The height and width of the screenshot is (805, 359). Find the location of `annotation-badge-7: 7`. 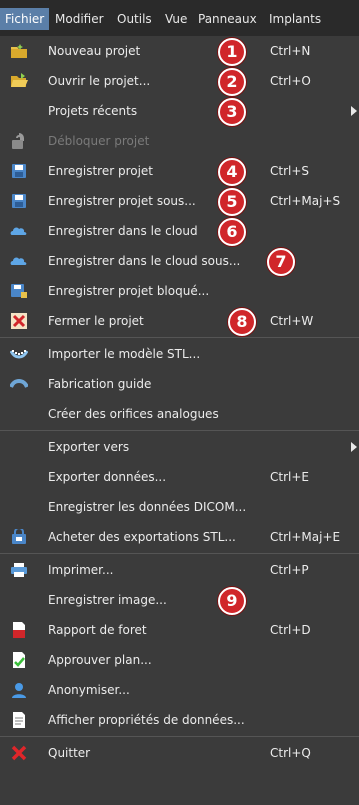

annotation-badge-7: 7 is located at coordinates (281, 262).